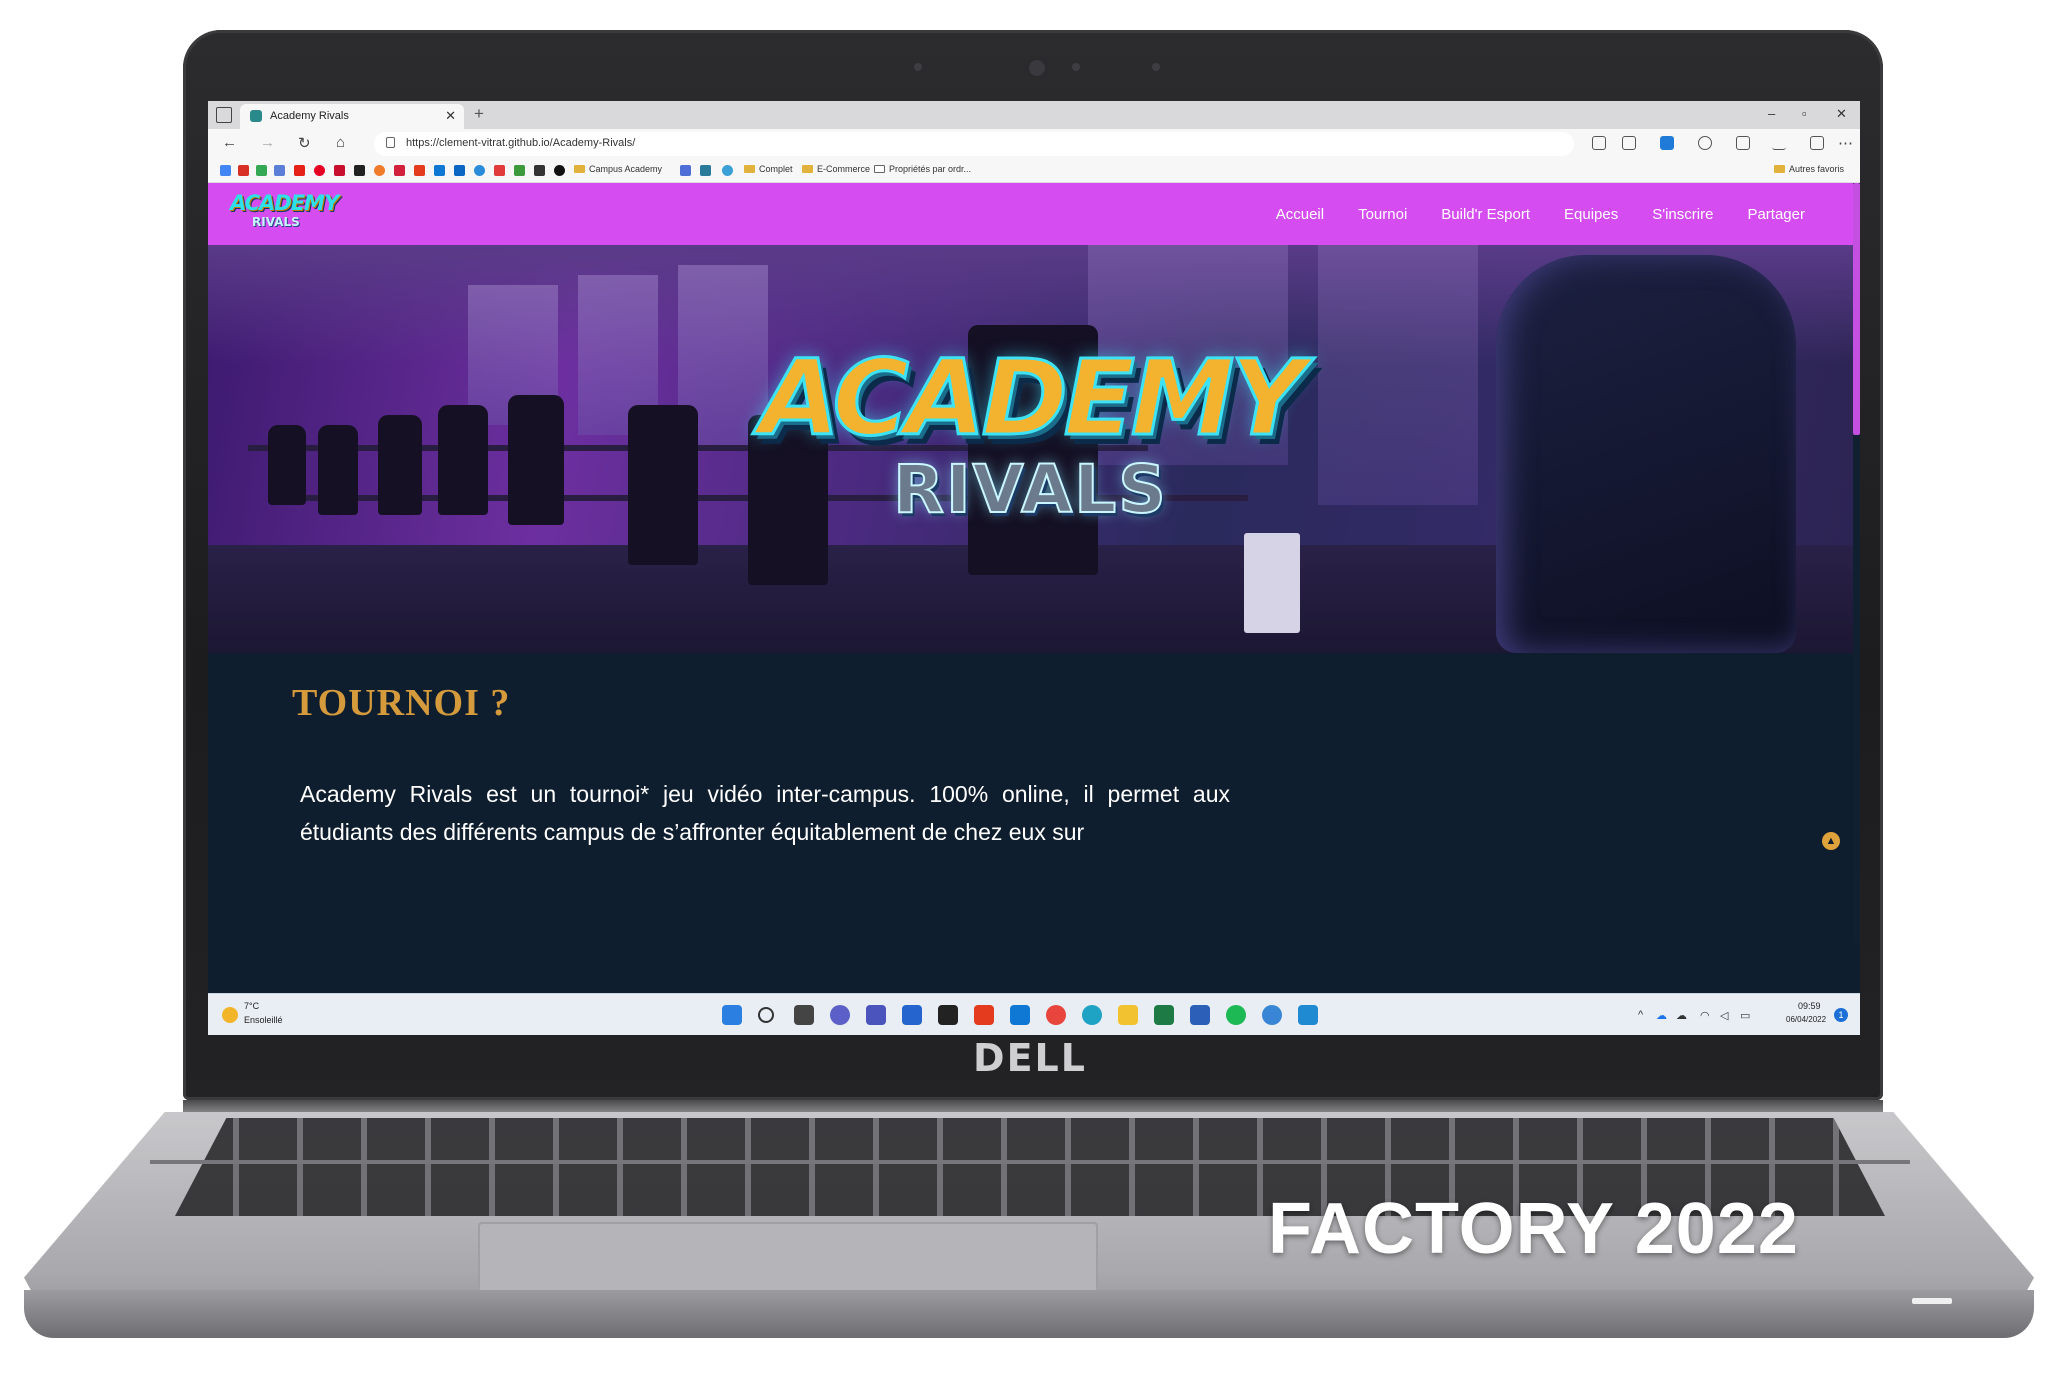 The height and width of the screenshot is (1373, 2057). What do you see at coordinates (340, 142) in the screenshot?
I see `home-icon: ⌂` at bounding box center [340, 142].